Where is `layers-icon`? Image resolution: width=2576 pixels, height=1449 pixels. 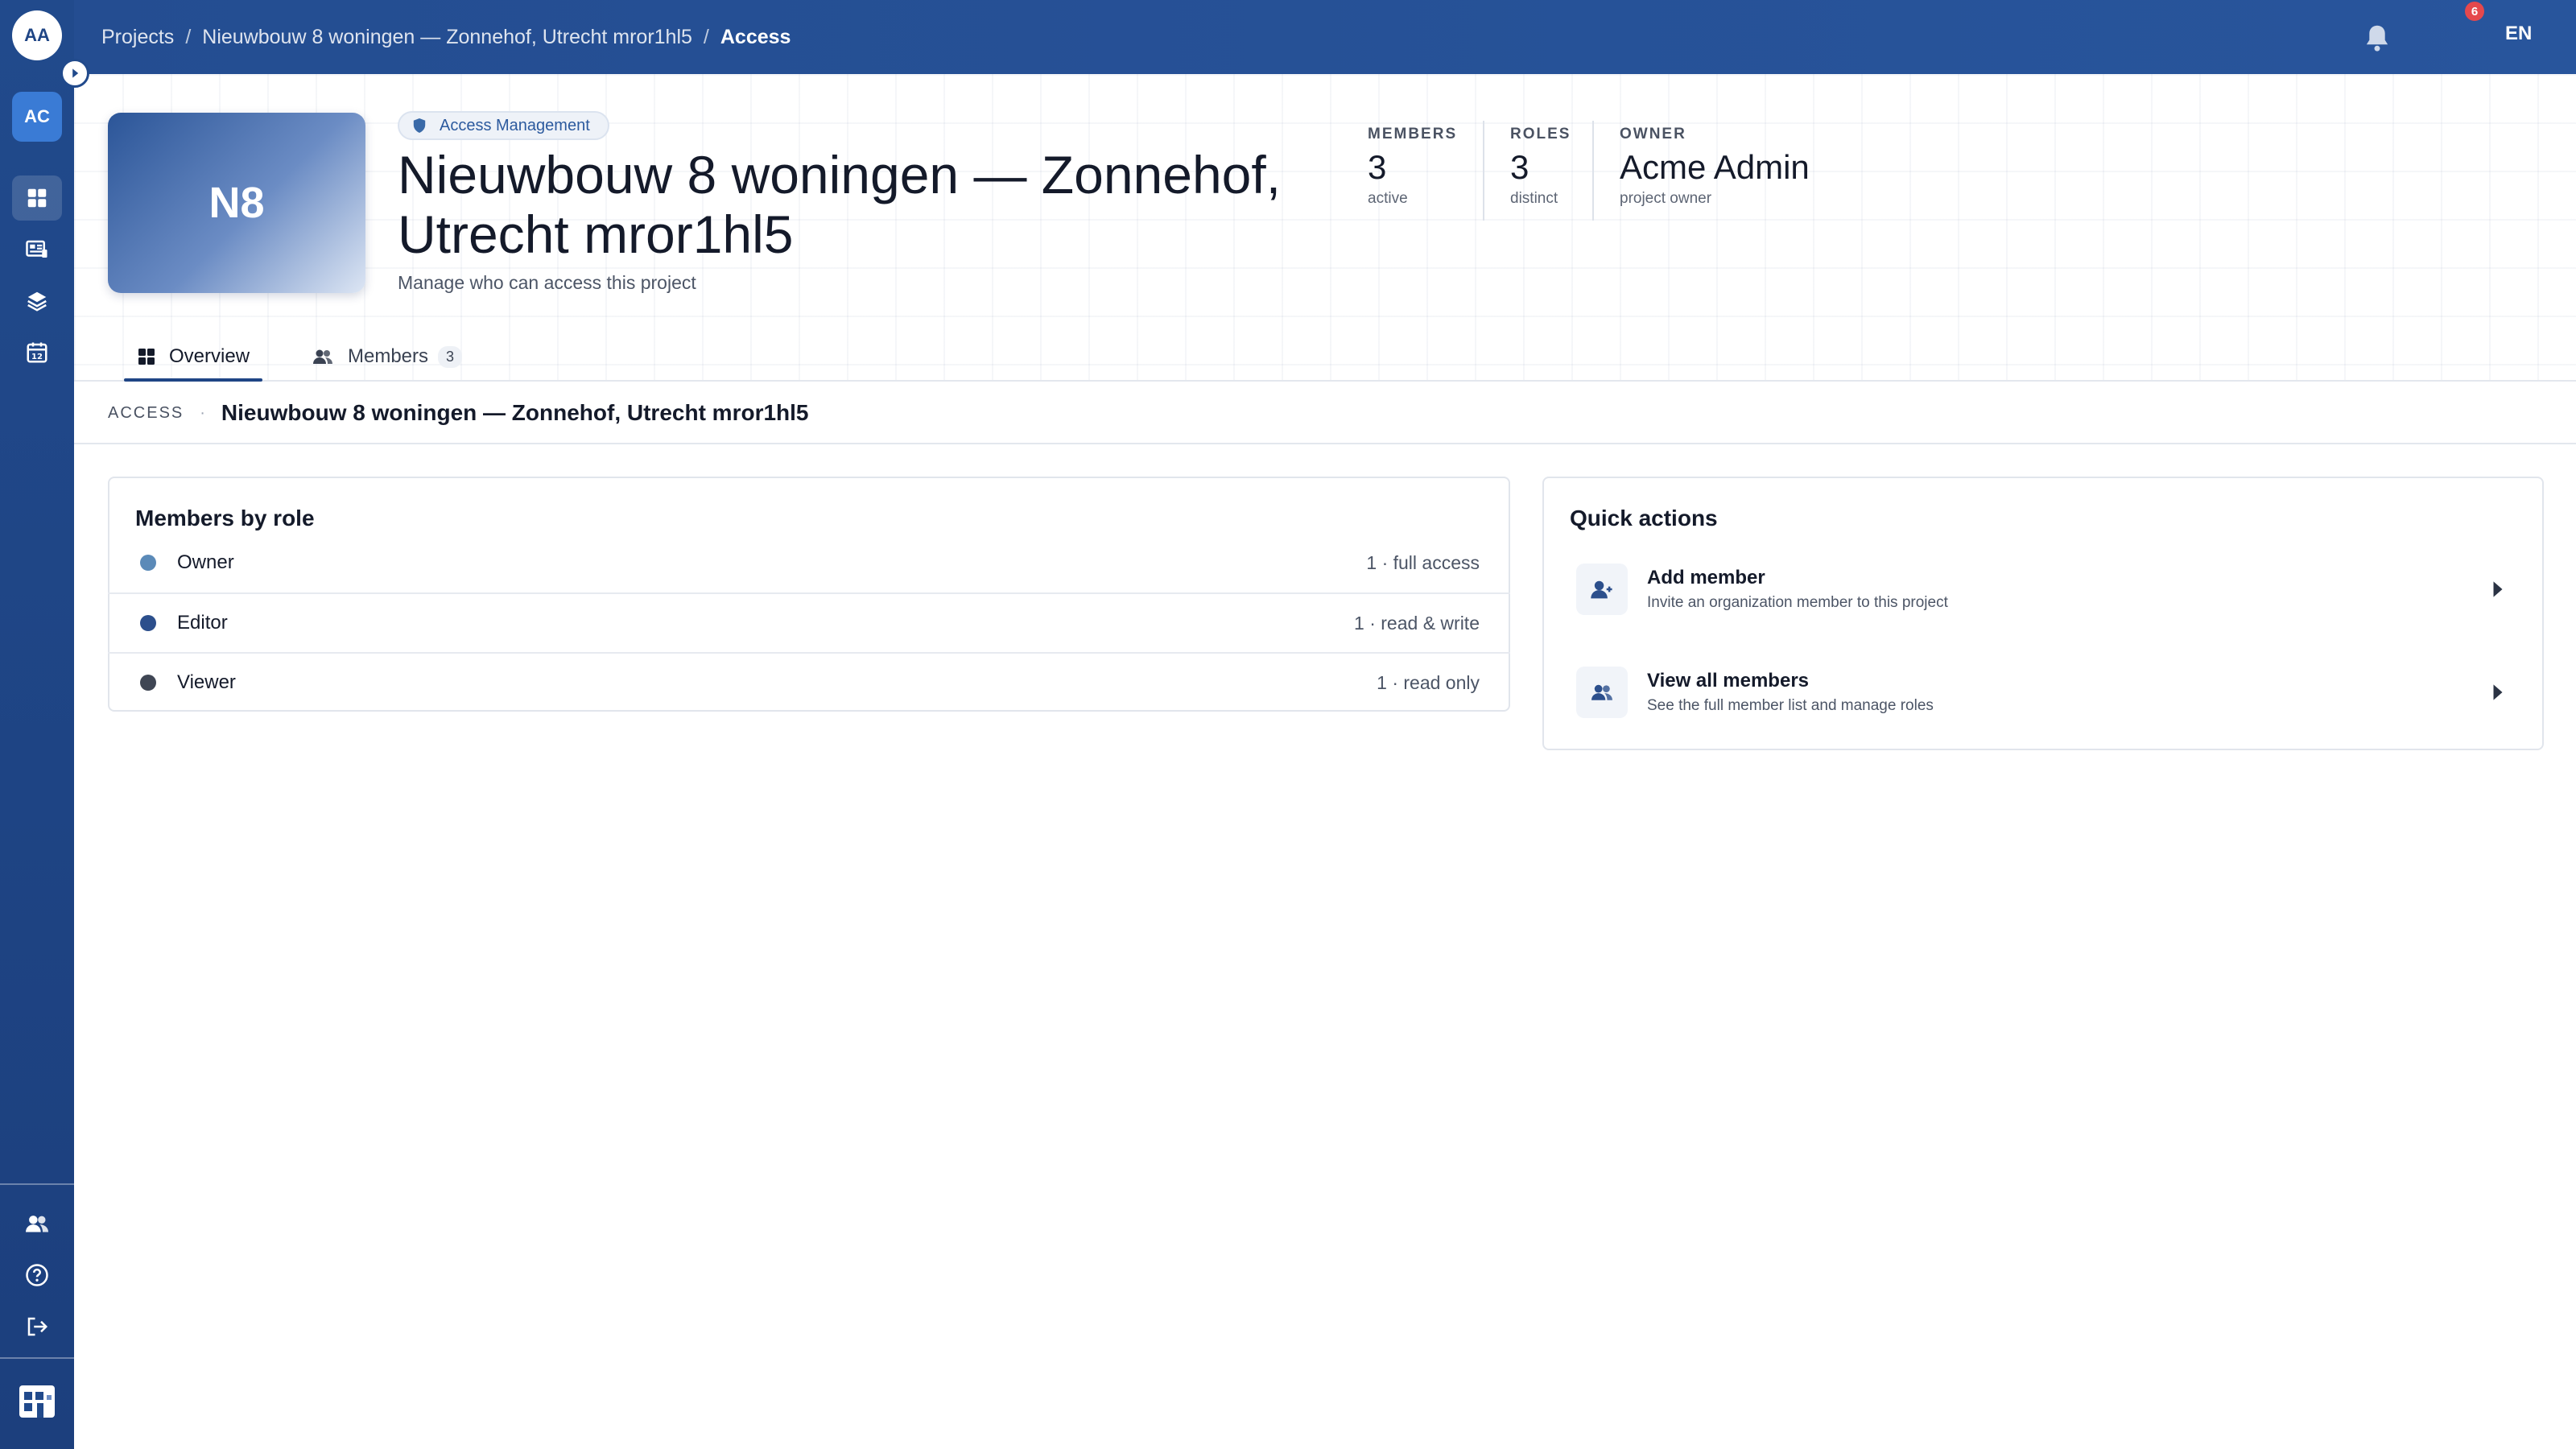 layers-icon is located at coordinates (37, 301).